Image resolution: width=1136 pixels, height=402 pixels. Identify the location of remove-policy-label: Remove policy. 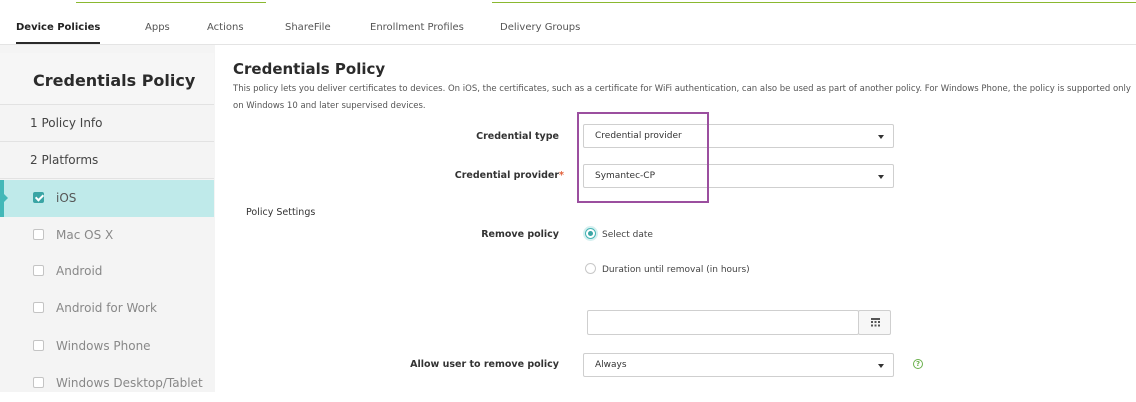
(520, 234).